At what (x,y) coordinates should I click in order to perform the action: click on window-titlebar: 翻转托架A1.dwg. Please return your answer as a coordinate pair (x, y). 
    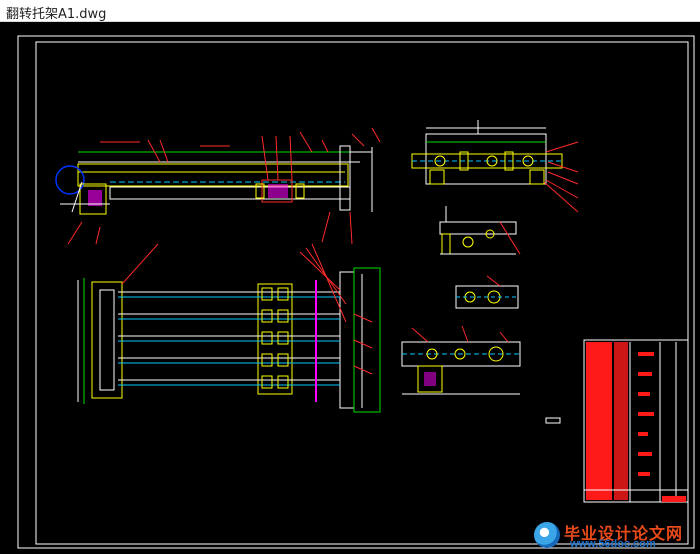
    Looking at the image, I should click on (350, 11).